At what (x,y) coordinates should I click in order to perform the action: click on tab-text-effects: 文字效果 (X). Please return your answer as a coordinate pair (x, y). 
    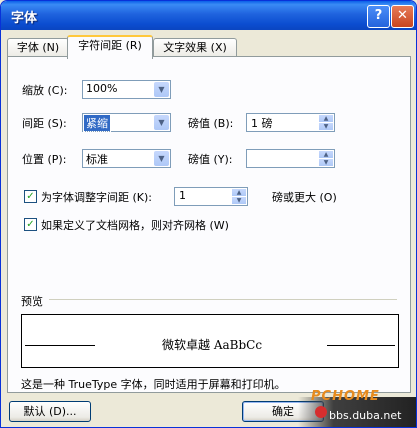
    Looking at the image, I should click on (195, 47).